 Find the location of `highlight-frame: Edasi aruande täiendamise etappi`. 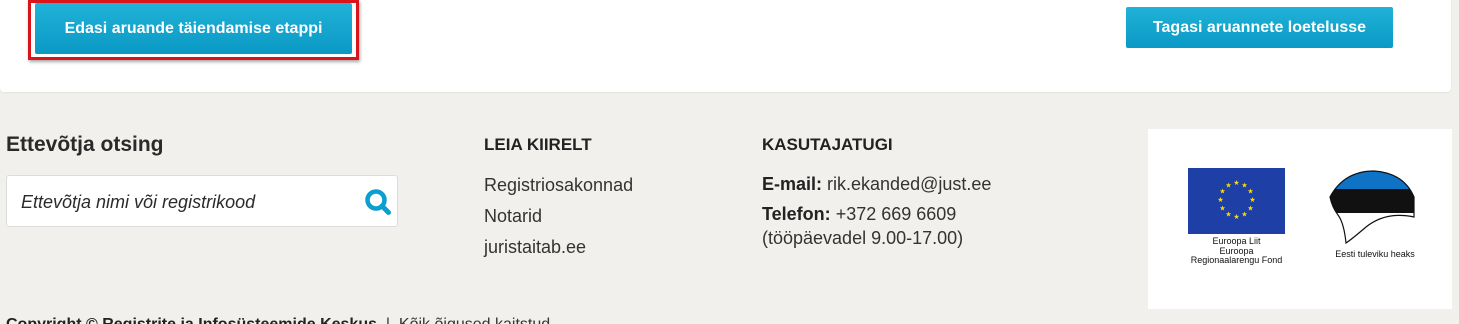

highlight-frame: Edasi aruande täiendamise etappi is located at coordinates (193, 30).